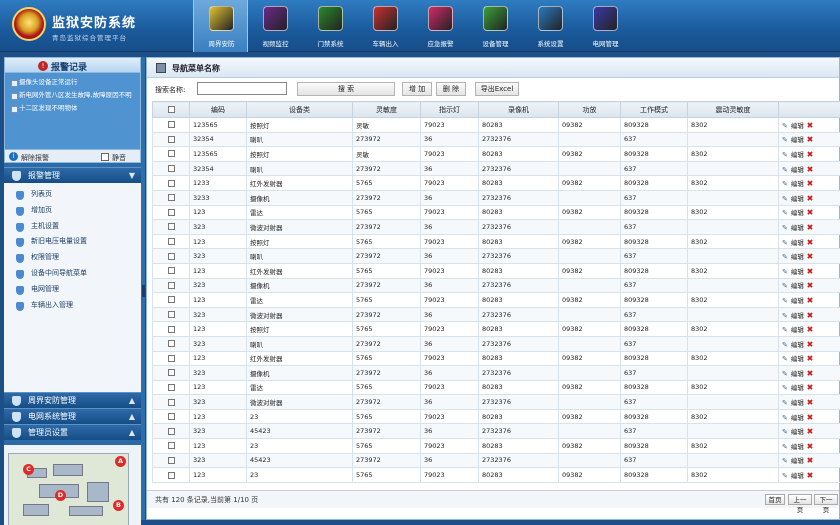 The height and width of the screenshot is (525, 840). Describe the element at coordinates (496, 197) in the screenshot. I see `table-row: 3233 摄像机 273972 36 2732376 637 ✎ 编辑 ✖` at that location.